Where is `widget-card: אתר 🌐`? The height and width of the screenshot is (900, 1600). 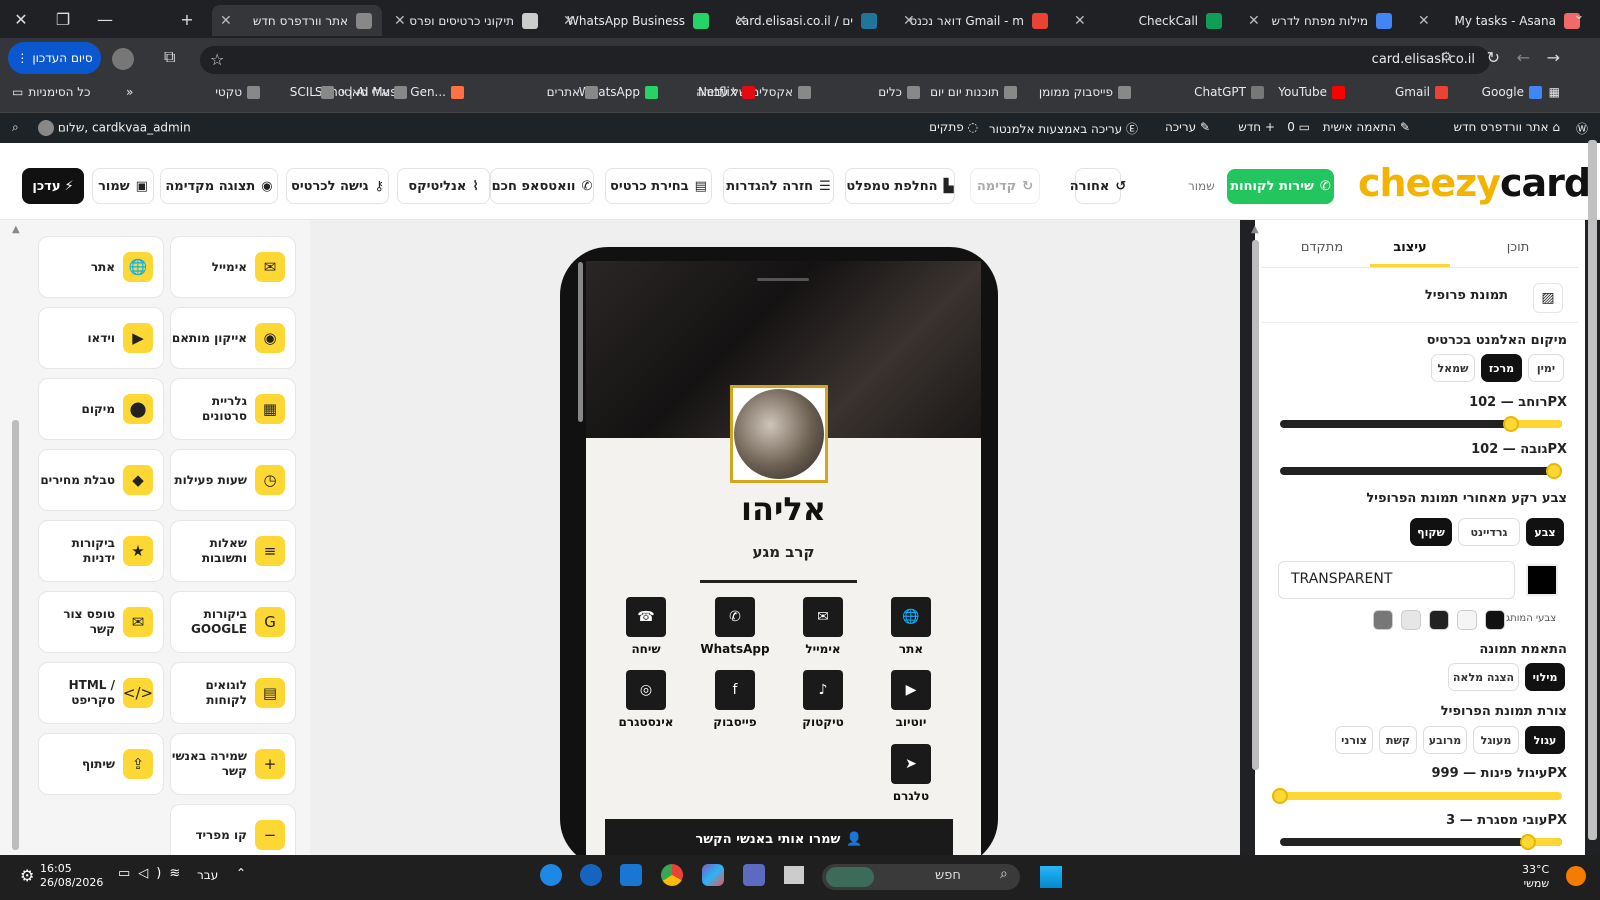
widget-card: אתר 🌐 is located at coordinates (101, 267).